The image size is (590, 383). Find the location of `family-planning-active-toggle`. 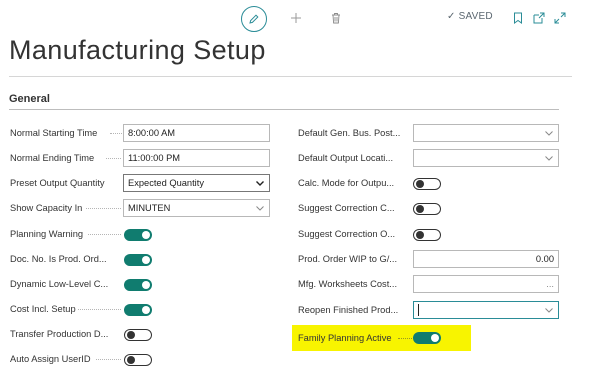

family-planning-active-toggle is located at coordinates (427, 338).